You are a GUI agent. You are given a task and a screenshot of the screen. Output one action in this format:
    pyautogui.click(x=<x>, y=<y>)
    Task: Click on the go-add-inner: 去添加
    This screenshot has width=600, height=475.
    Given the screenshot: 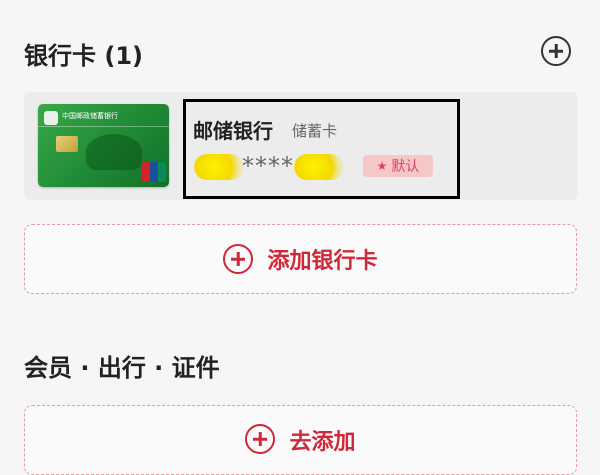 What is the action you would take?
    pyautogui.click(x=300, y=440)
    